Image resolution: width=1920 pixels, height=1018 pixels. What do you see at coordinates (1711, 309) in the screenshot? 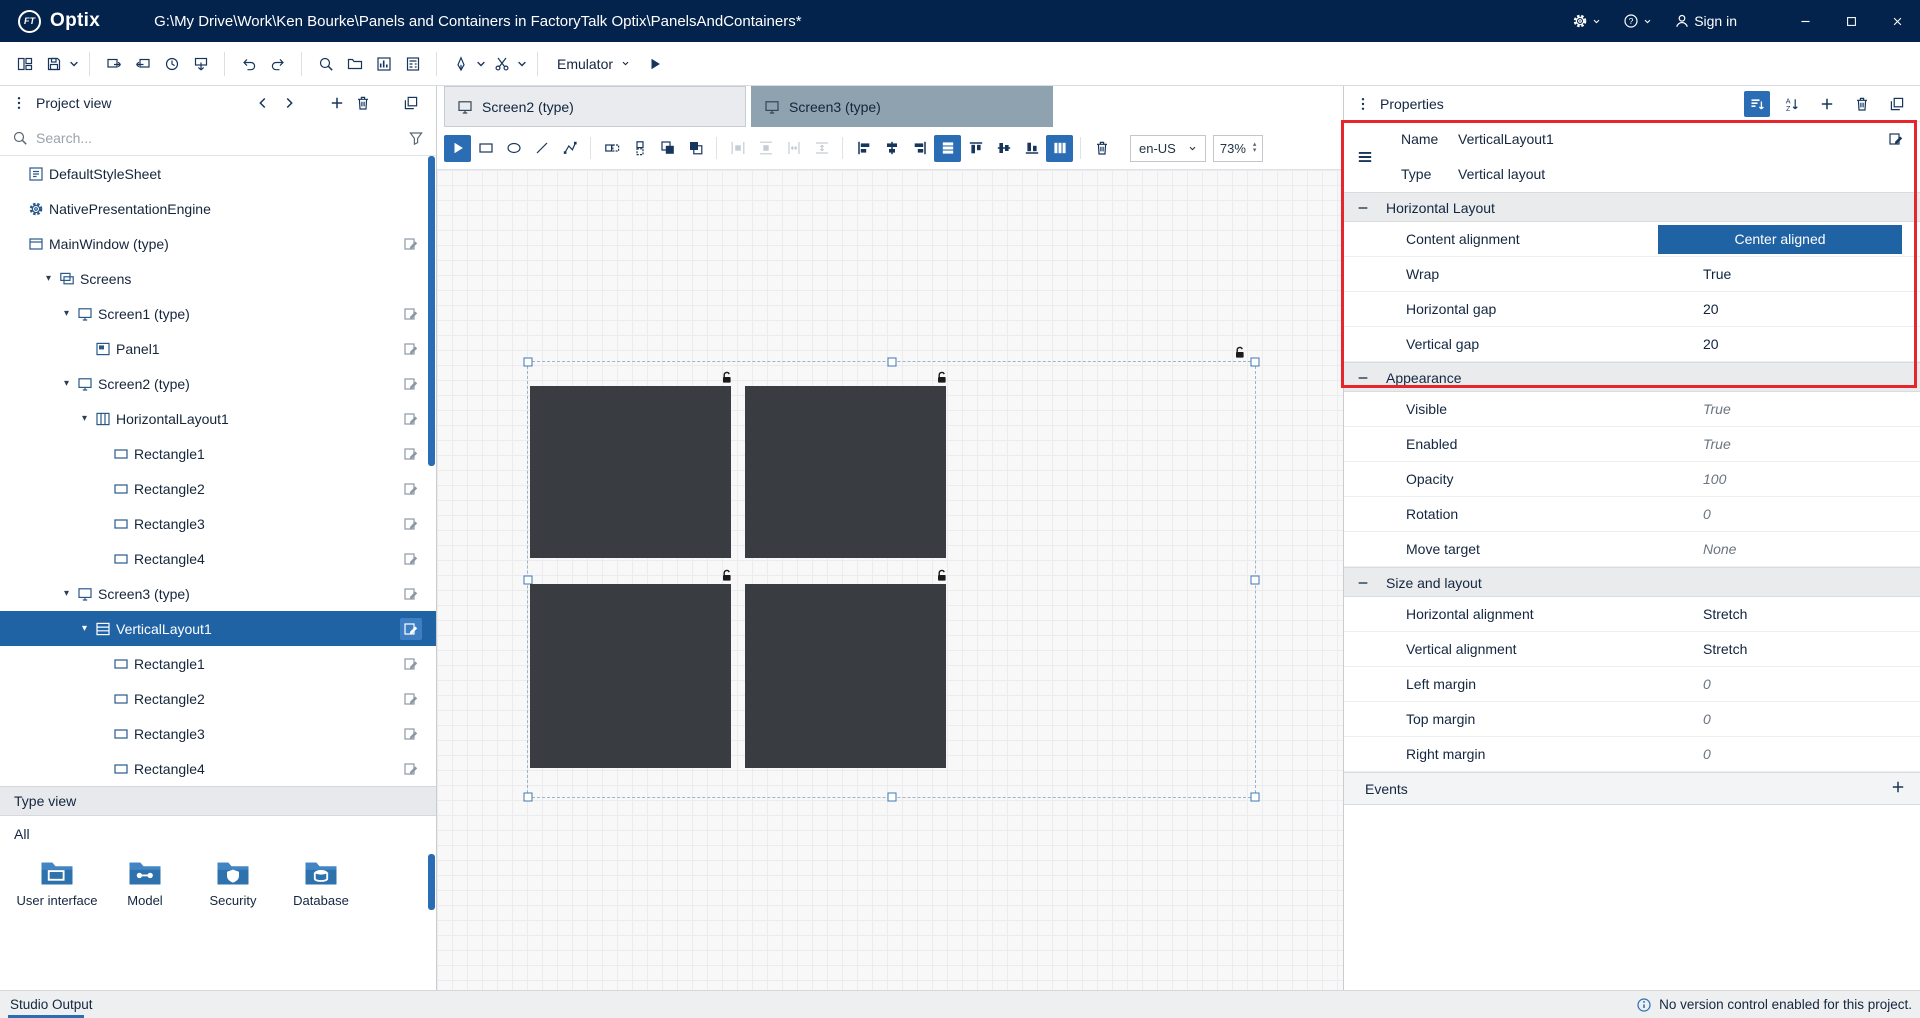
I see `property-value: 20` at bounding box center [1711, 309].